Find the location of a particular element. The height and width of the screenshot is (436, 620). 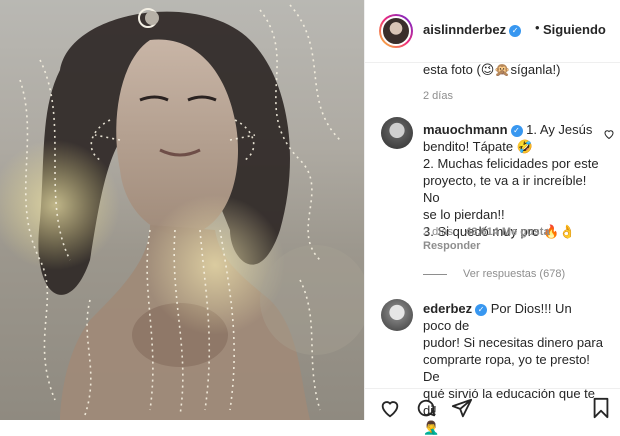

view-replies-label: Ver respuestas (678) is located at coordinates (514, 274).